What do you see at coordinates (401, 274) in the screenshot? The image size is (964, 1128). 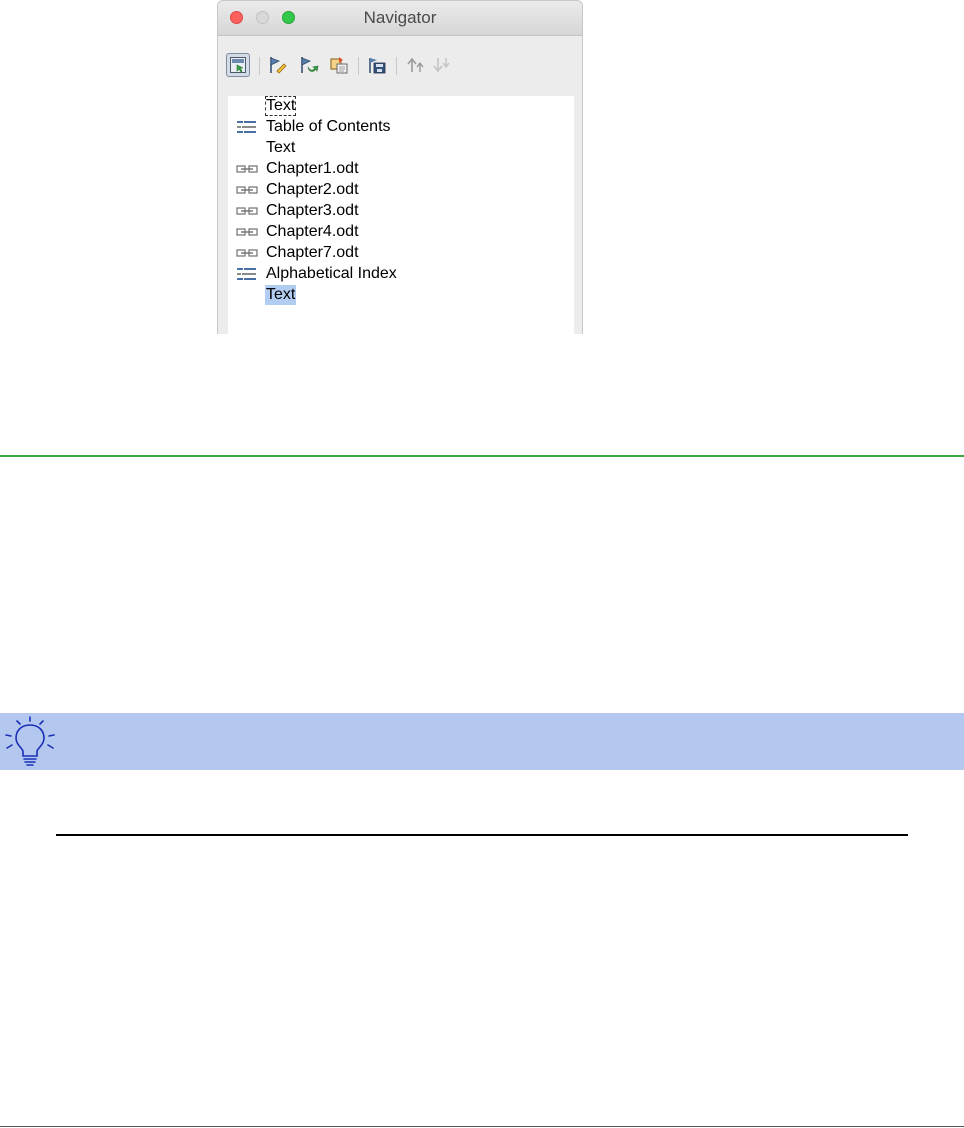 I see `list-item: Alphabetical Index` at bounding box center [401, 274].